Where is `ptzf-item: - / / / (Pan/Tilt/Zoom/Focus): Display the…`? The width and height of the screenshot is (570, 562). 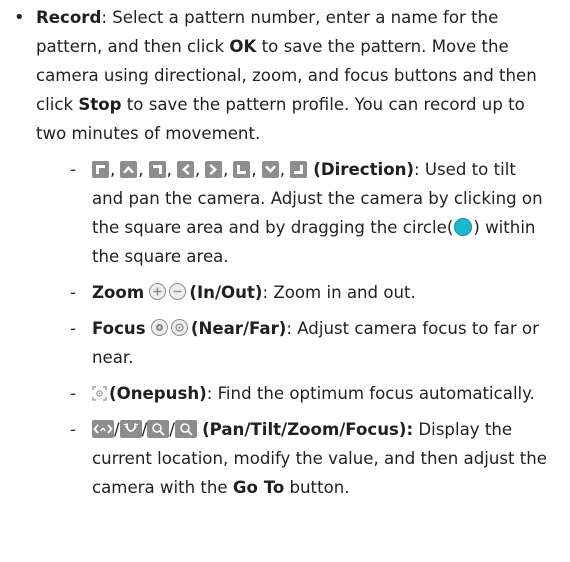
ptzf-item: - / / / (Pan/Tilt/Zoom/Focus): Display the… is located at coordinates (298, 458).